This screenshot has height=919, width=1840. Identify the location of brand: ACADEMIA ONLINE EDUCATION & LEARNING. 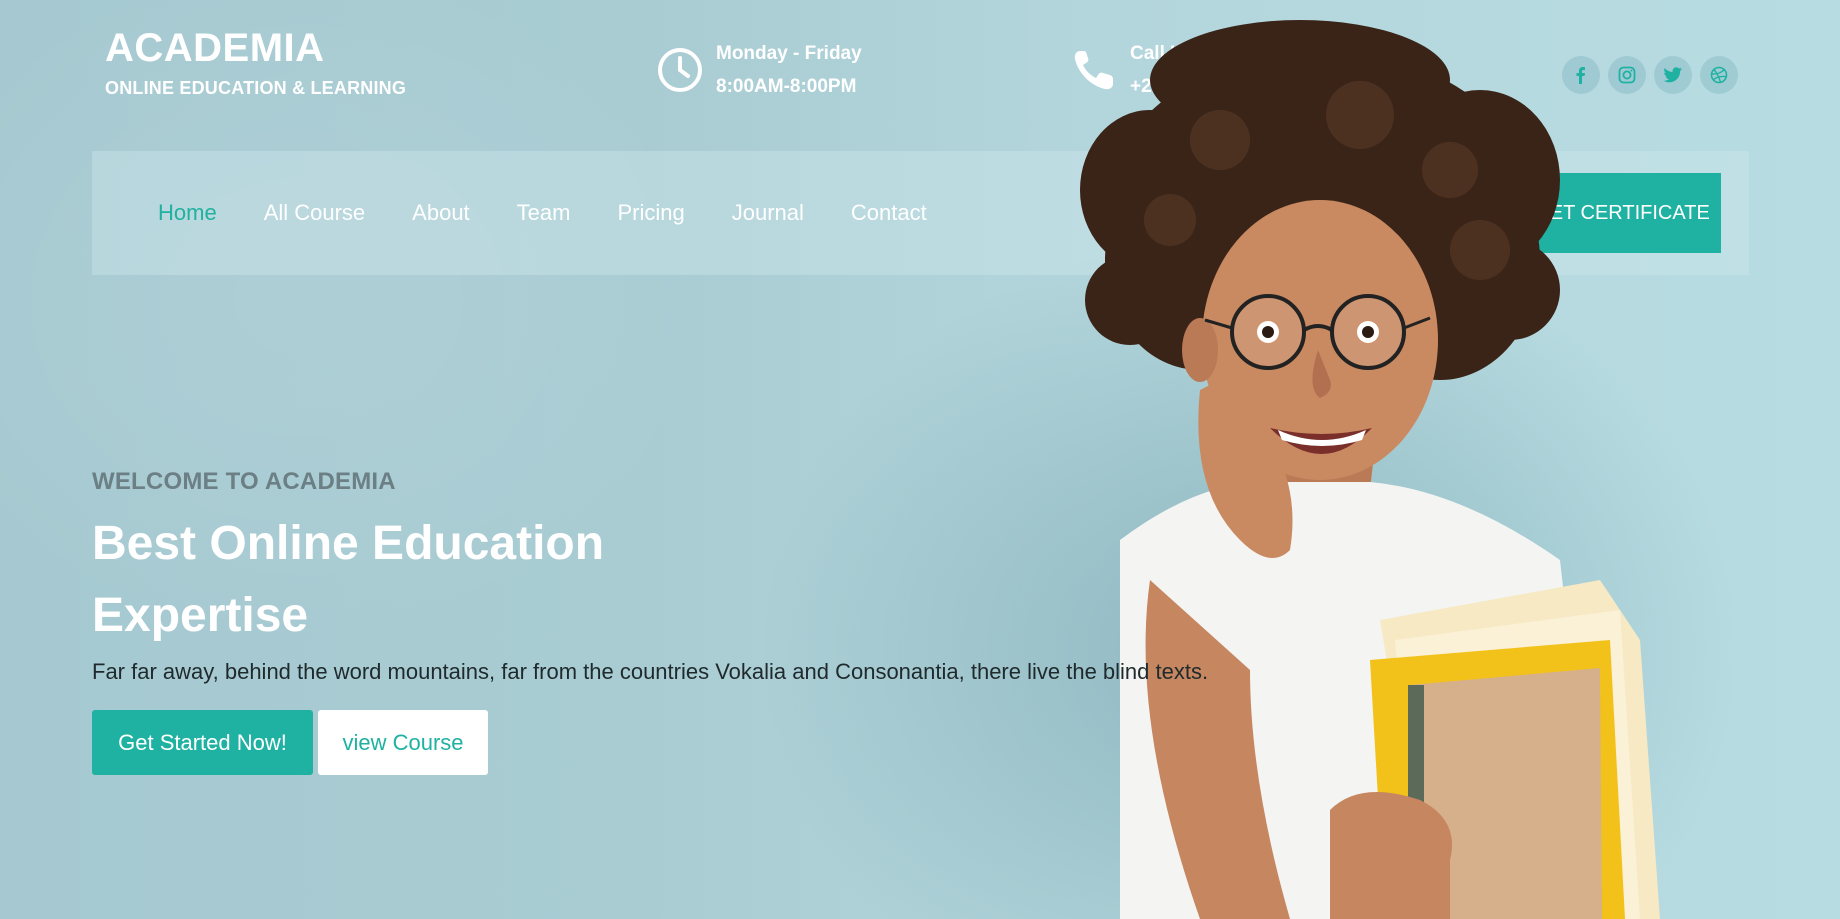
(255, 61).